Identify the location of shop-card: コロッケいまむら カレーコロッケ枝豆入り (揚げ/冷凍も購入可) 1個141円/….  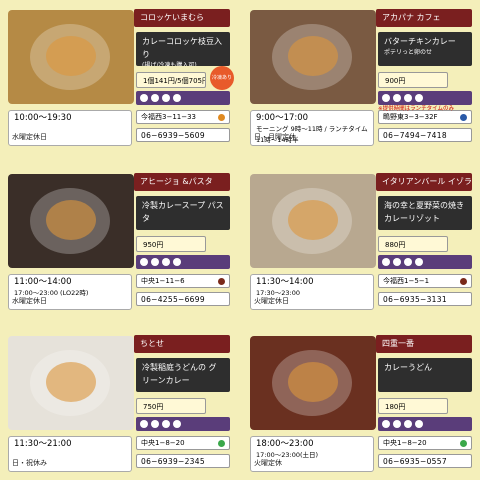
(118, 78).